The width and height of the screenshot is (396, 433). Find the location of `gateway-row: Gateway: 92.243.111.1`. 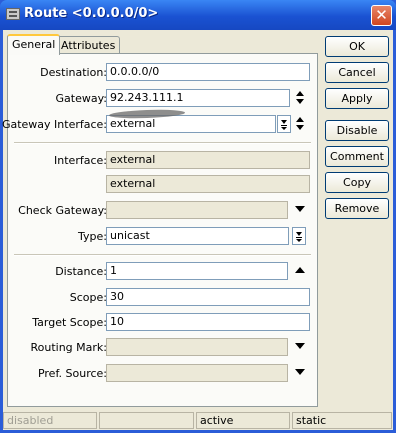

gateway-row: Gateway: 92.243.111.1 is located at coordinates (163, 99).